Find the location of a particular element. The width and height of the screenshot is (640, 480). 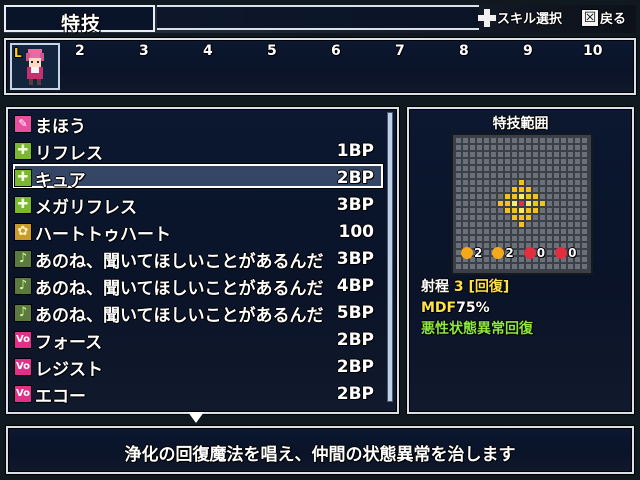

party-slot-10: 10 is located at coordinates (592, 51).